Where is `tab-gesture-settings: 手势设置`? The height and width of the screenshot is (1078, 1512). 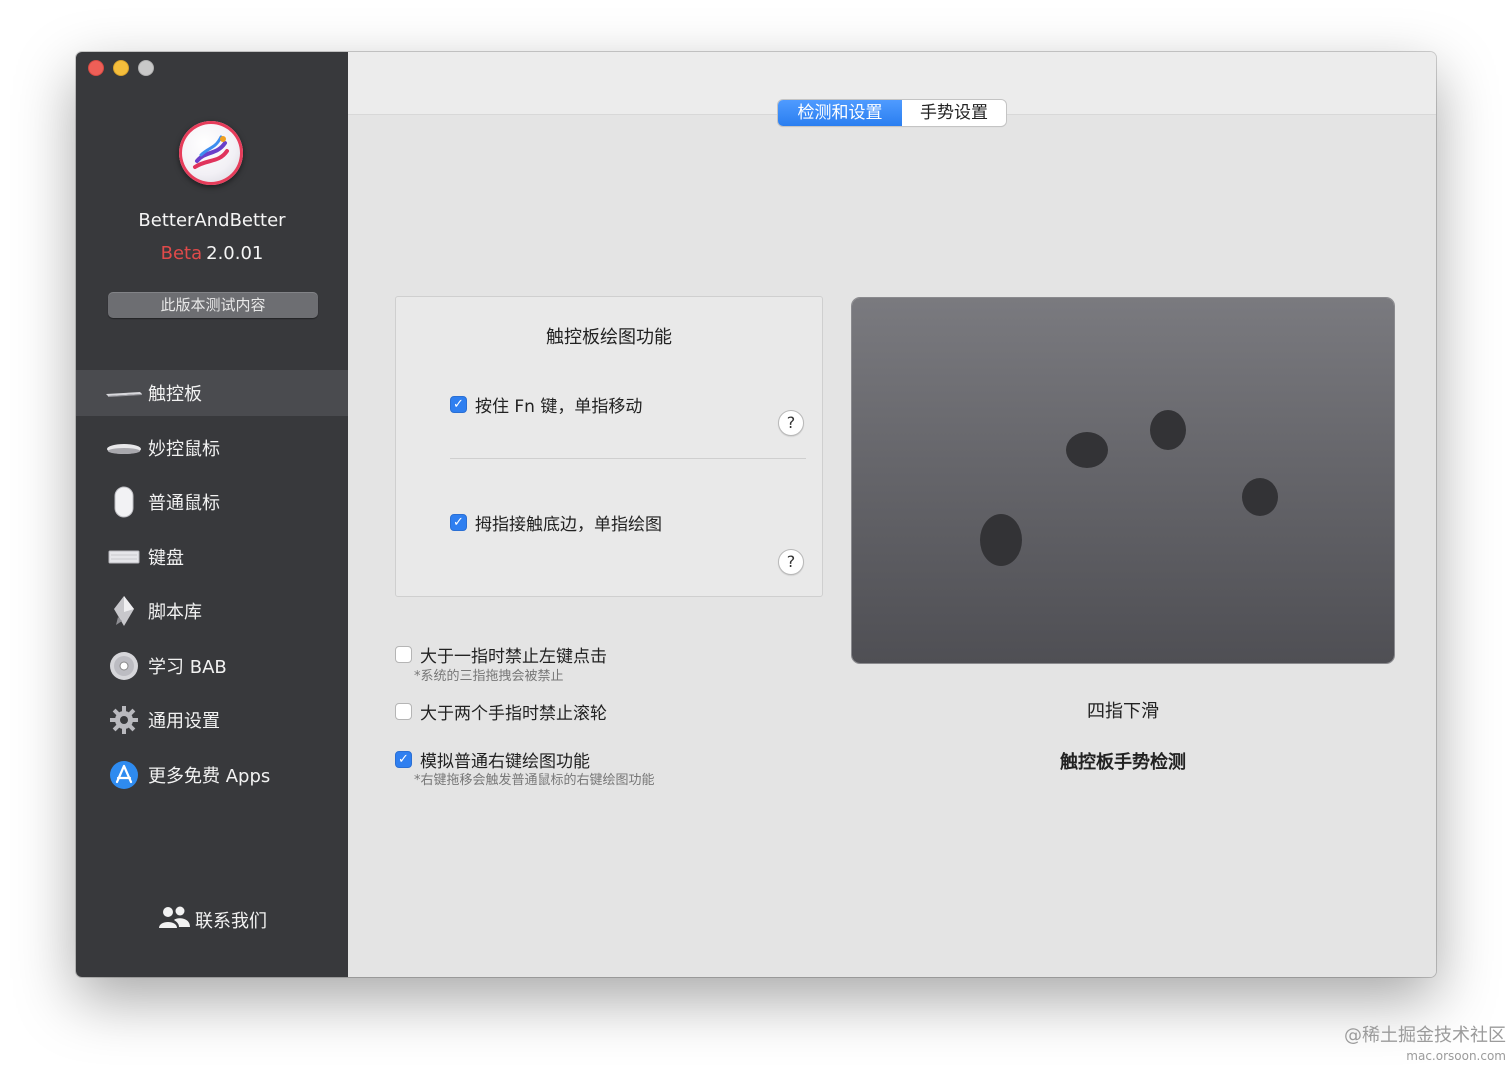 tab-gesture-settings: 手势设置 is located at coordinates (954, 113).